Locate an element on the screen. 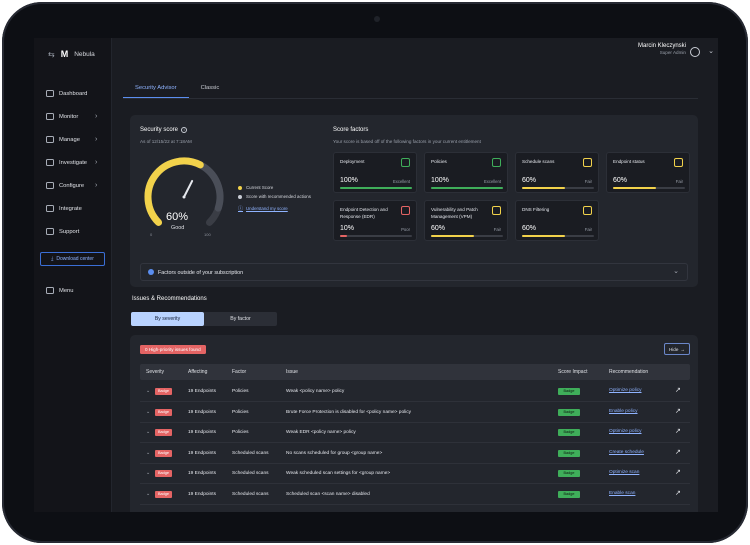 Image resolution: width=750 pixels, height=545 pixels. recommendation-link: Enable policy is located at coordinates (623, 411).